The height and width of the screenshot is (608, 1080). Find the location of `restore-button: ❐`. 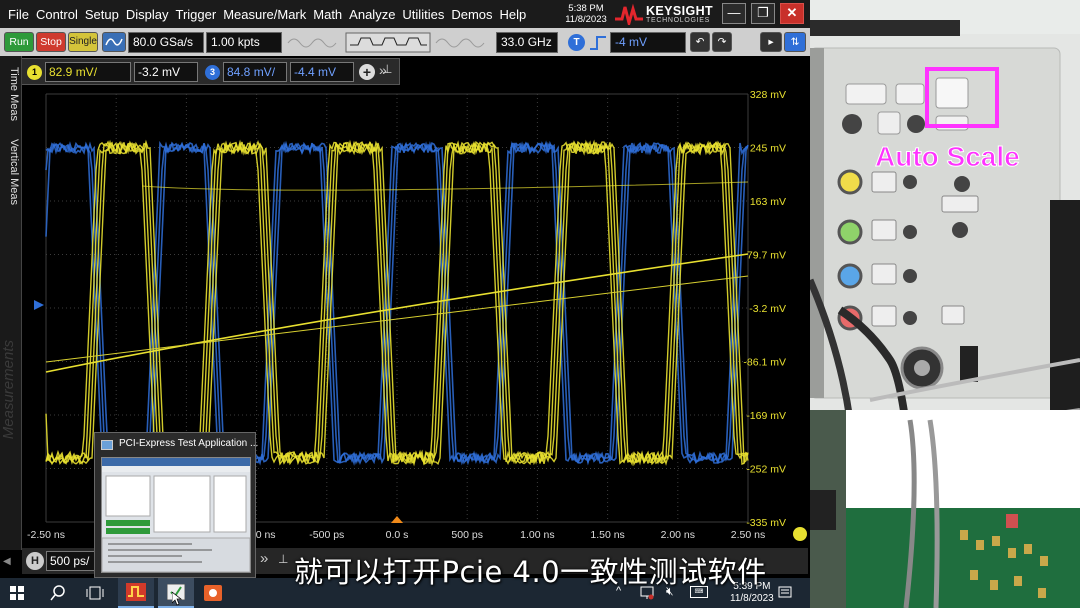

restore-button: ❐ is located at coordinates (763, 13).